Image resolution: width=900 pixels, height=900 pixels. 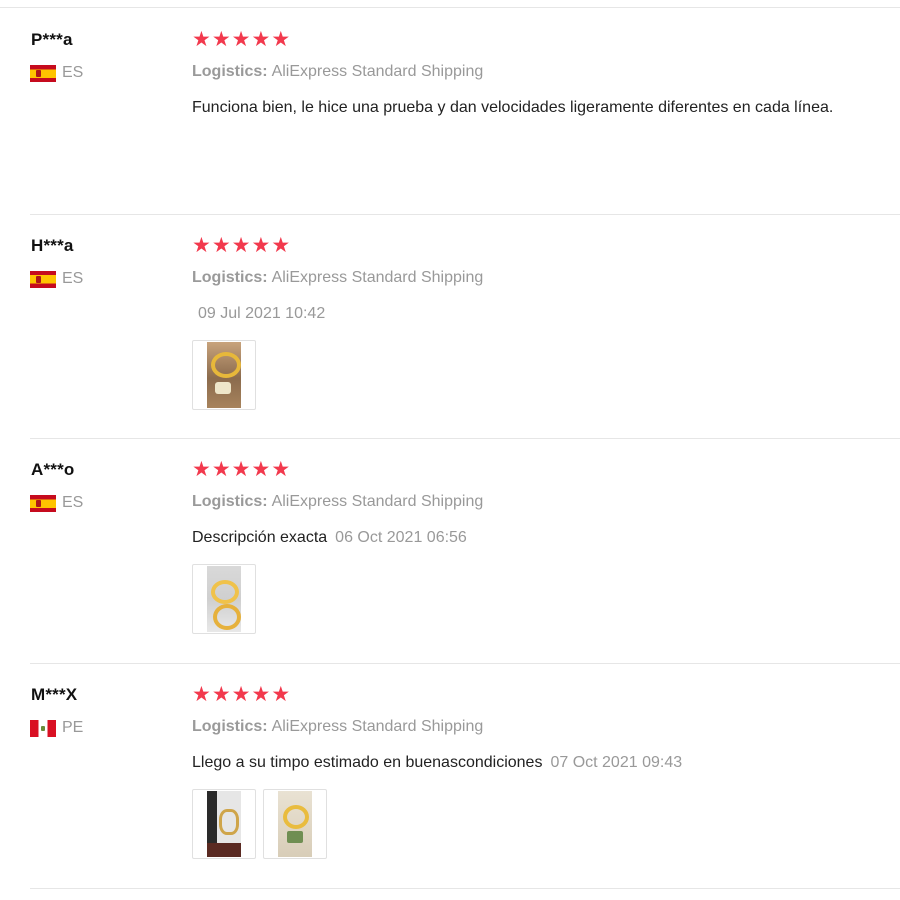 What do you see at coordinates (329, 538) in the screenshot?
I see `feedback-line: Descripción exacta 06 Oct 2021 06:56` at bounding box center [329, 538].